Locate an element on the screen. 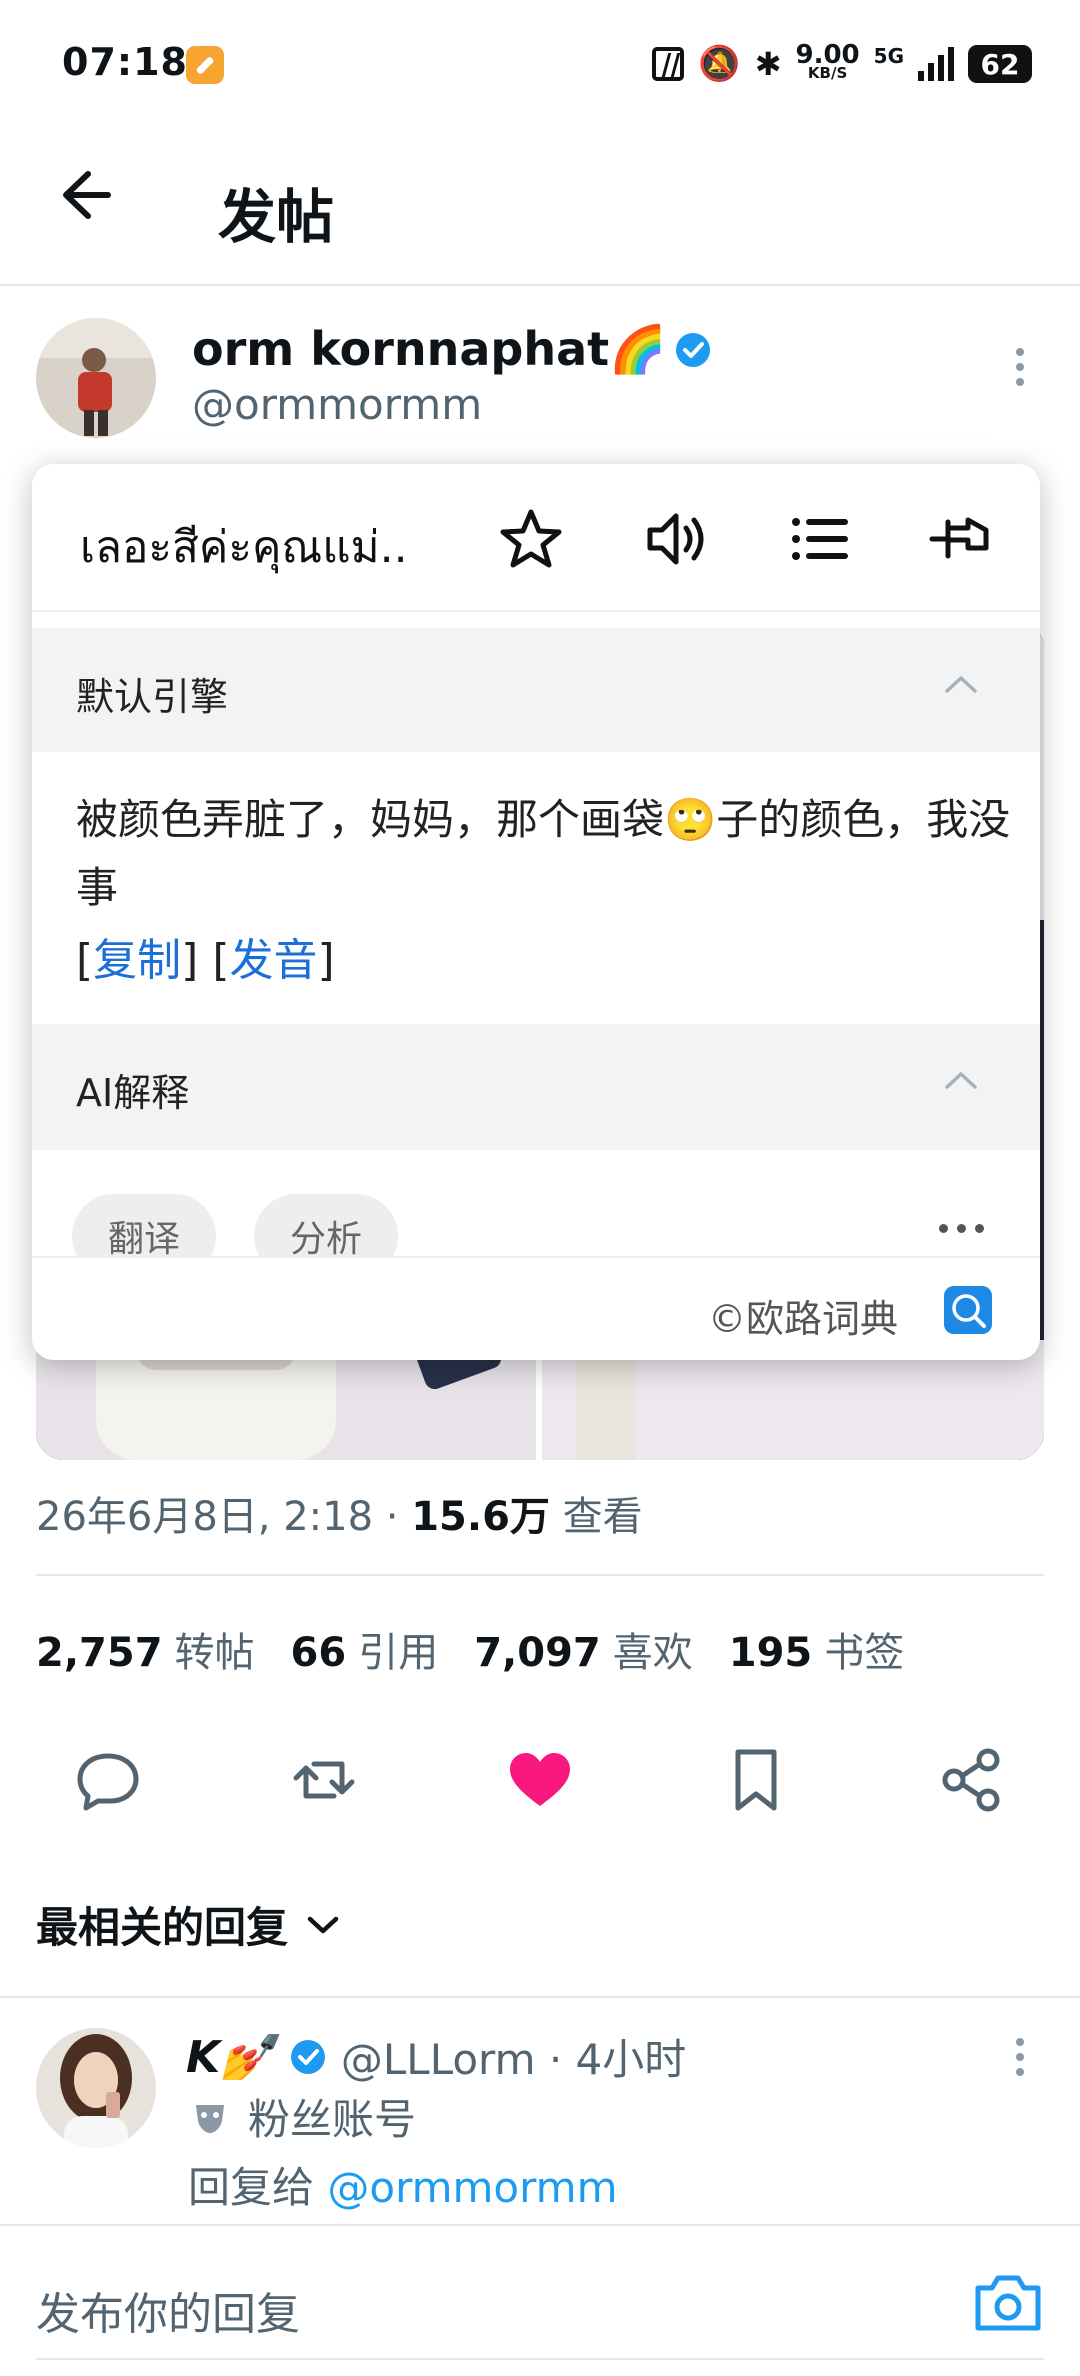  dictionary-toolbar: เลอะสีค่ะคุณแม่.. is located at coordinates (536, 538).